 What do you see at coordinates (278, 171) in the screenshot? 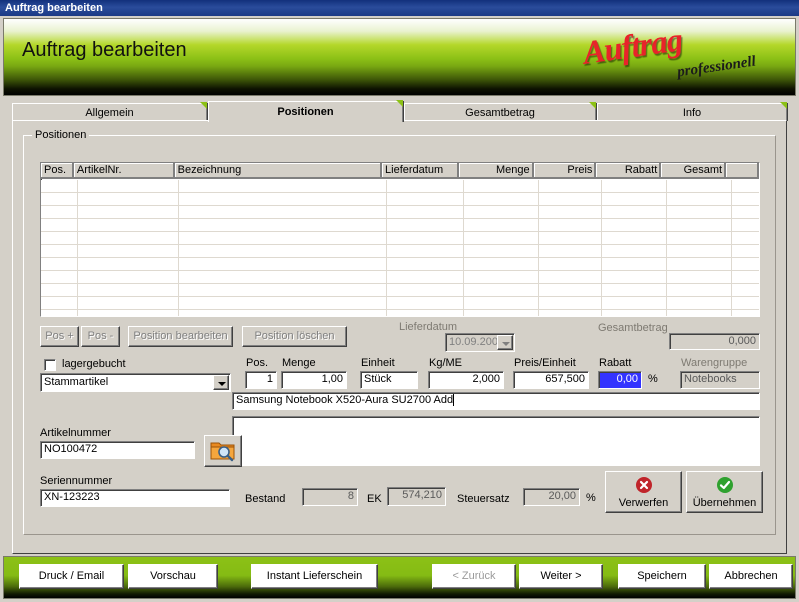
I see `column-header-bezeichnung: Bezeichnung` at bounding box center [278, 171].